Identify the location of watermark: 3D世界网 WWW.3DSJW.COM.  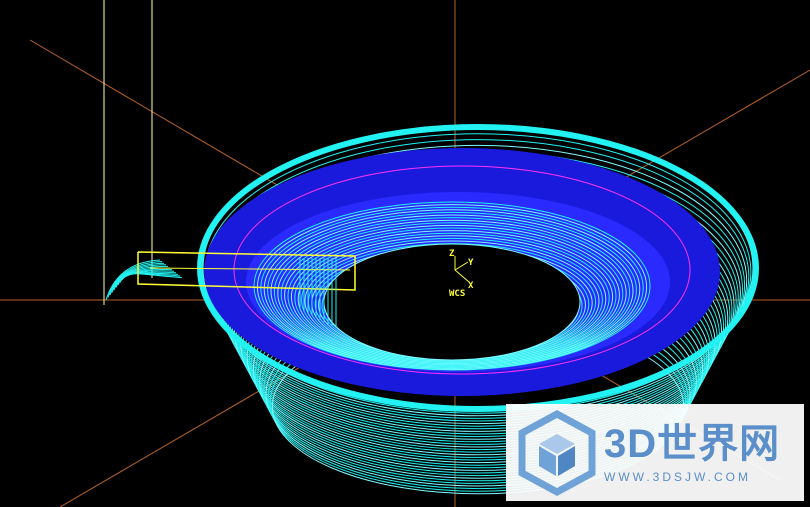
(655, 452).